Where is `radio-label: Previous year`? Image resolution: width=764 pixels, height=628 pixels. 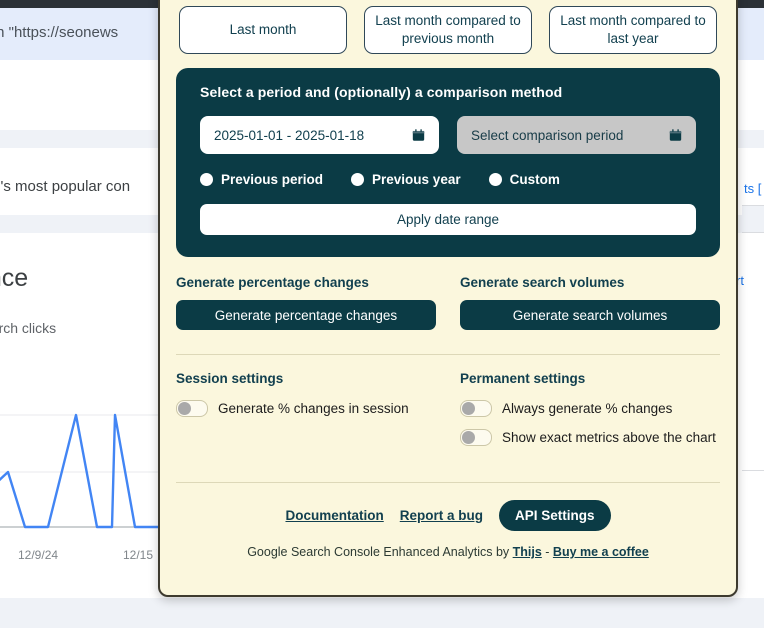 radio-label: Previous year is located at coordinates (416, 179).